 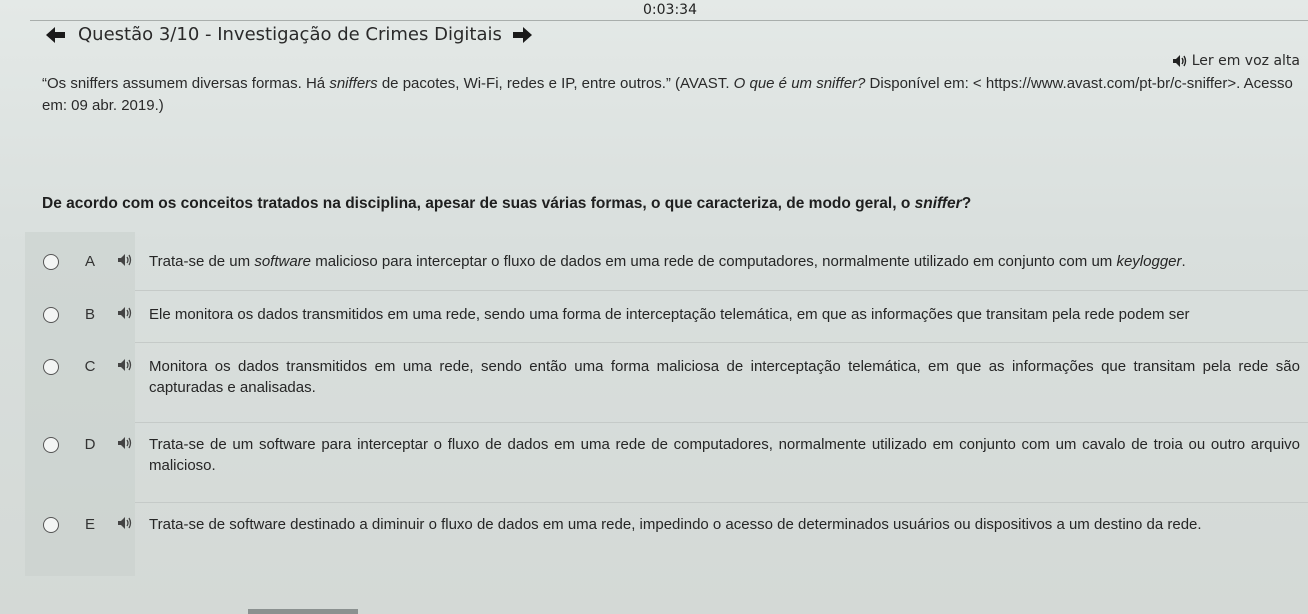 I want to click on radio-c, so click(x=51, y=367).